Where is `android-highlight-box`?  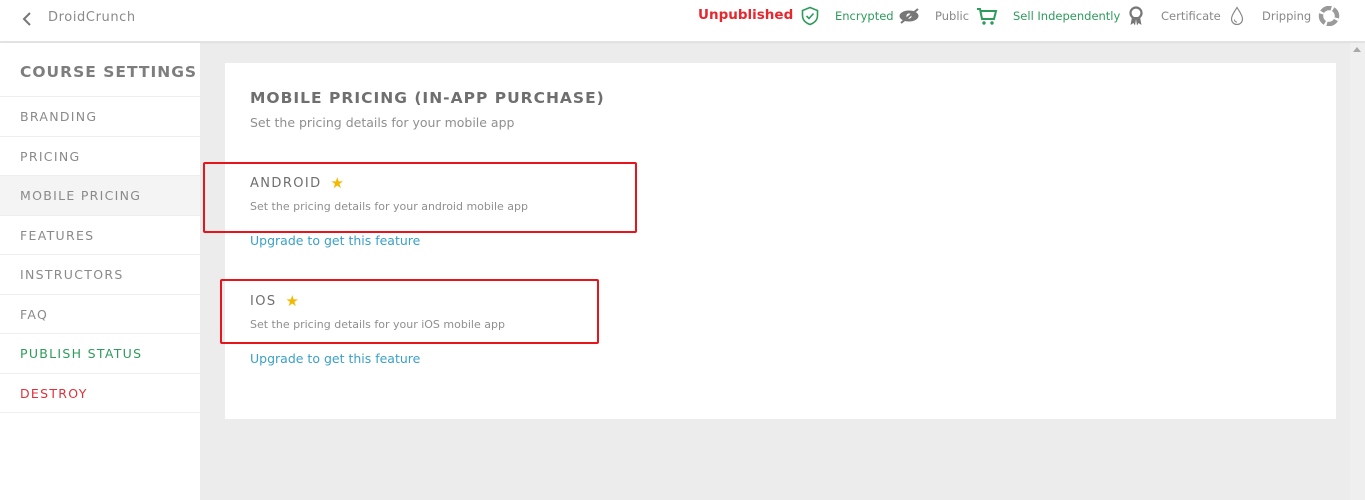 android-highlight-box is located at coordinates (420, 197).